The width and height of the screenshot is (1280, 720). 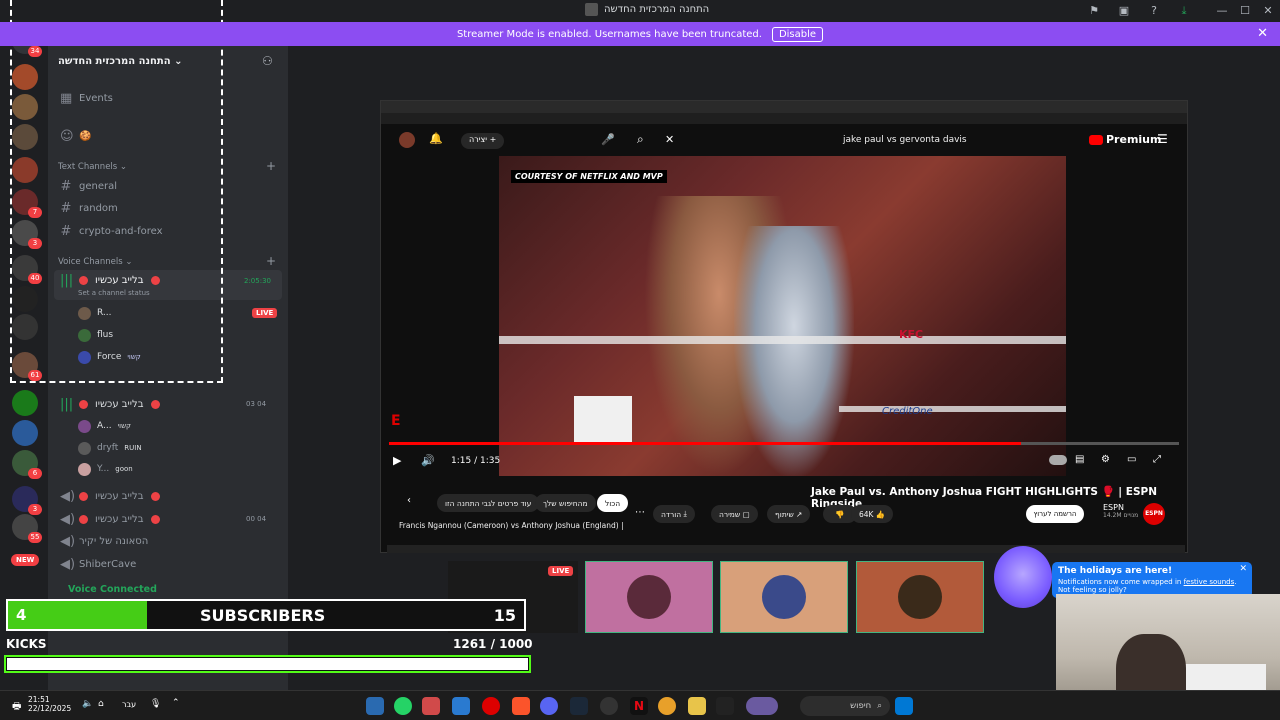 What do you see at coordinates (565, 503) in the screenshot?
I see `chip: מהחיפוש שלך` at bounding box center [565, 503].